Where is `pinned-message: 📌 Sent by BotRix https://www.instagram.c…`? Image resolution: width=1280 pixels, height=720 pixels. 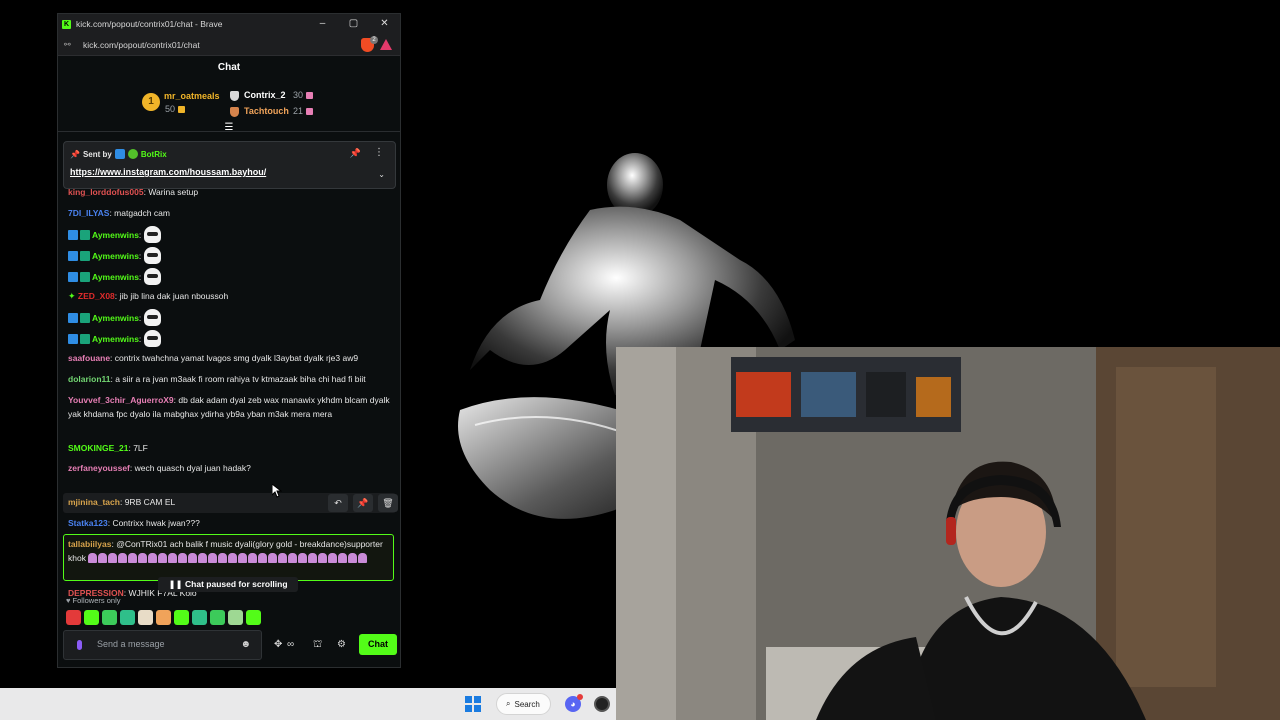
pinned-message: 📌 Sent by BotRix https://www.instagram.c… is located at coordinates (229, 165).